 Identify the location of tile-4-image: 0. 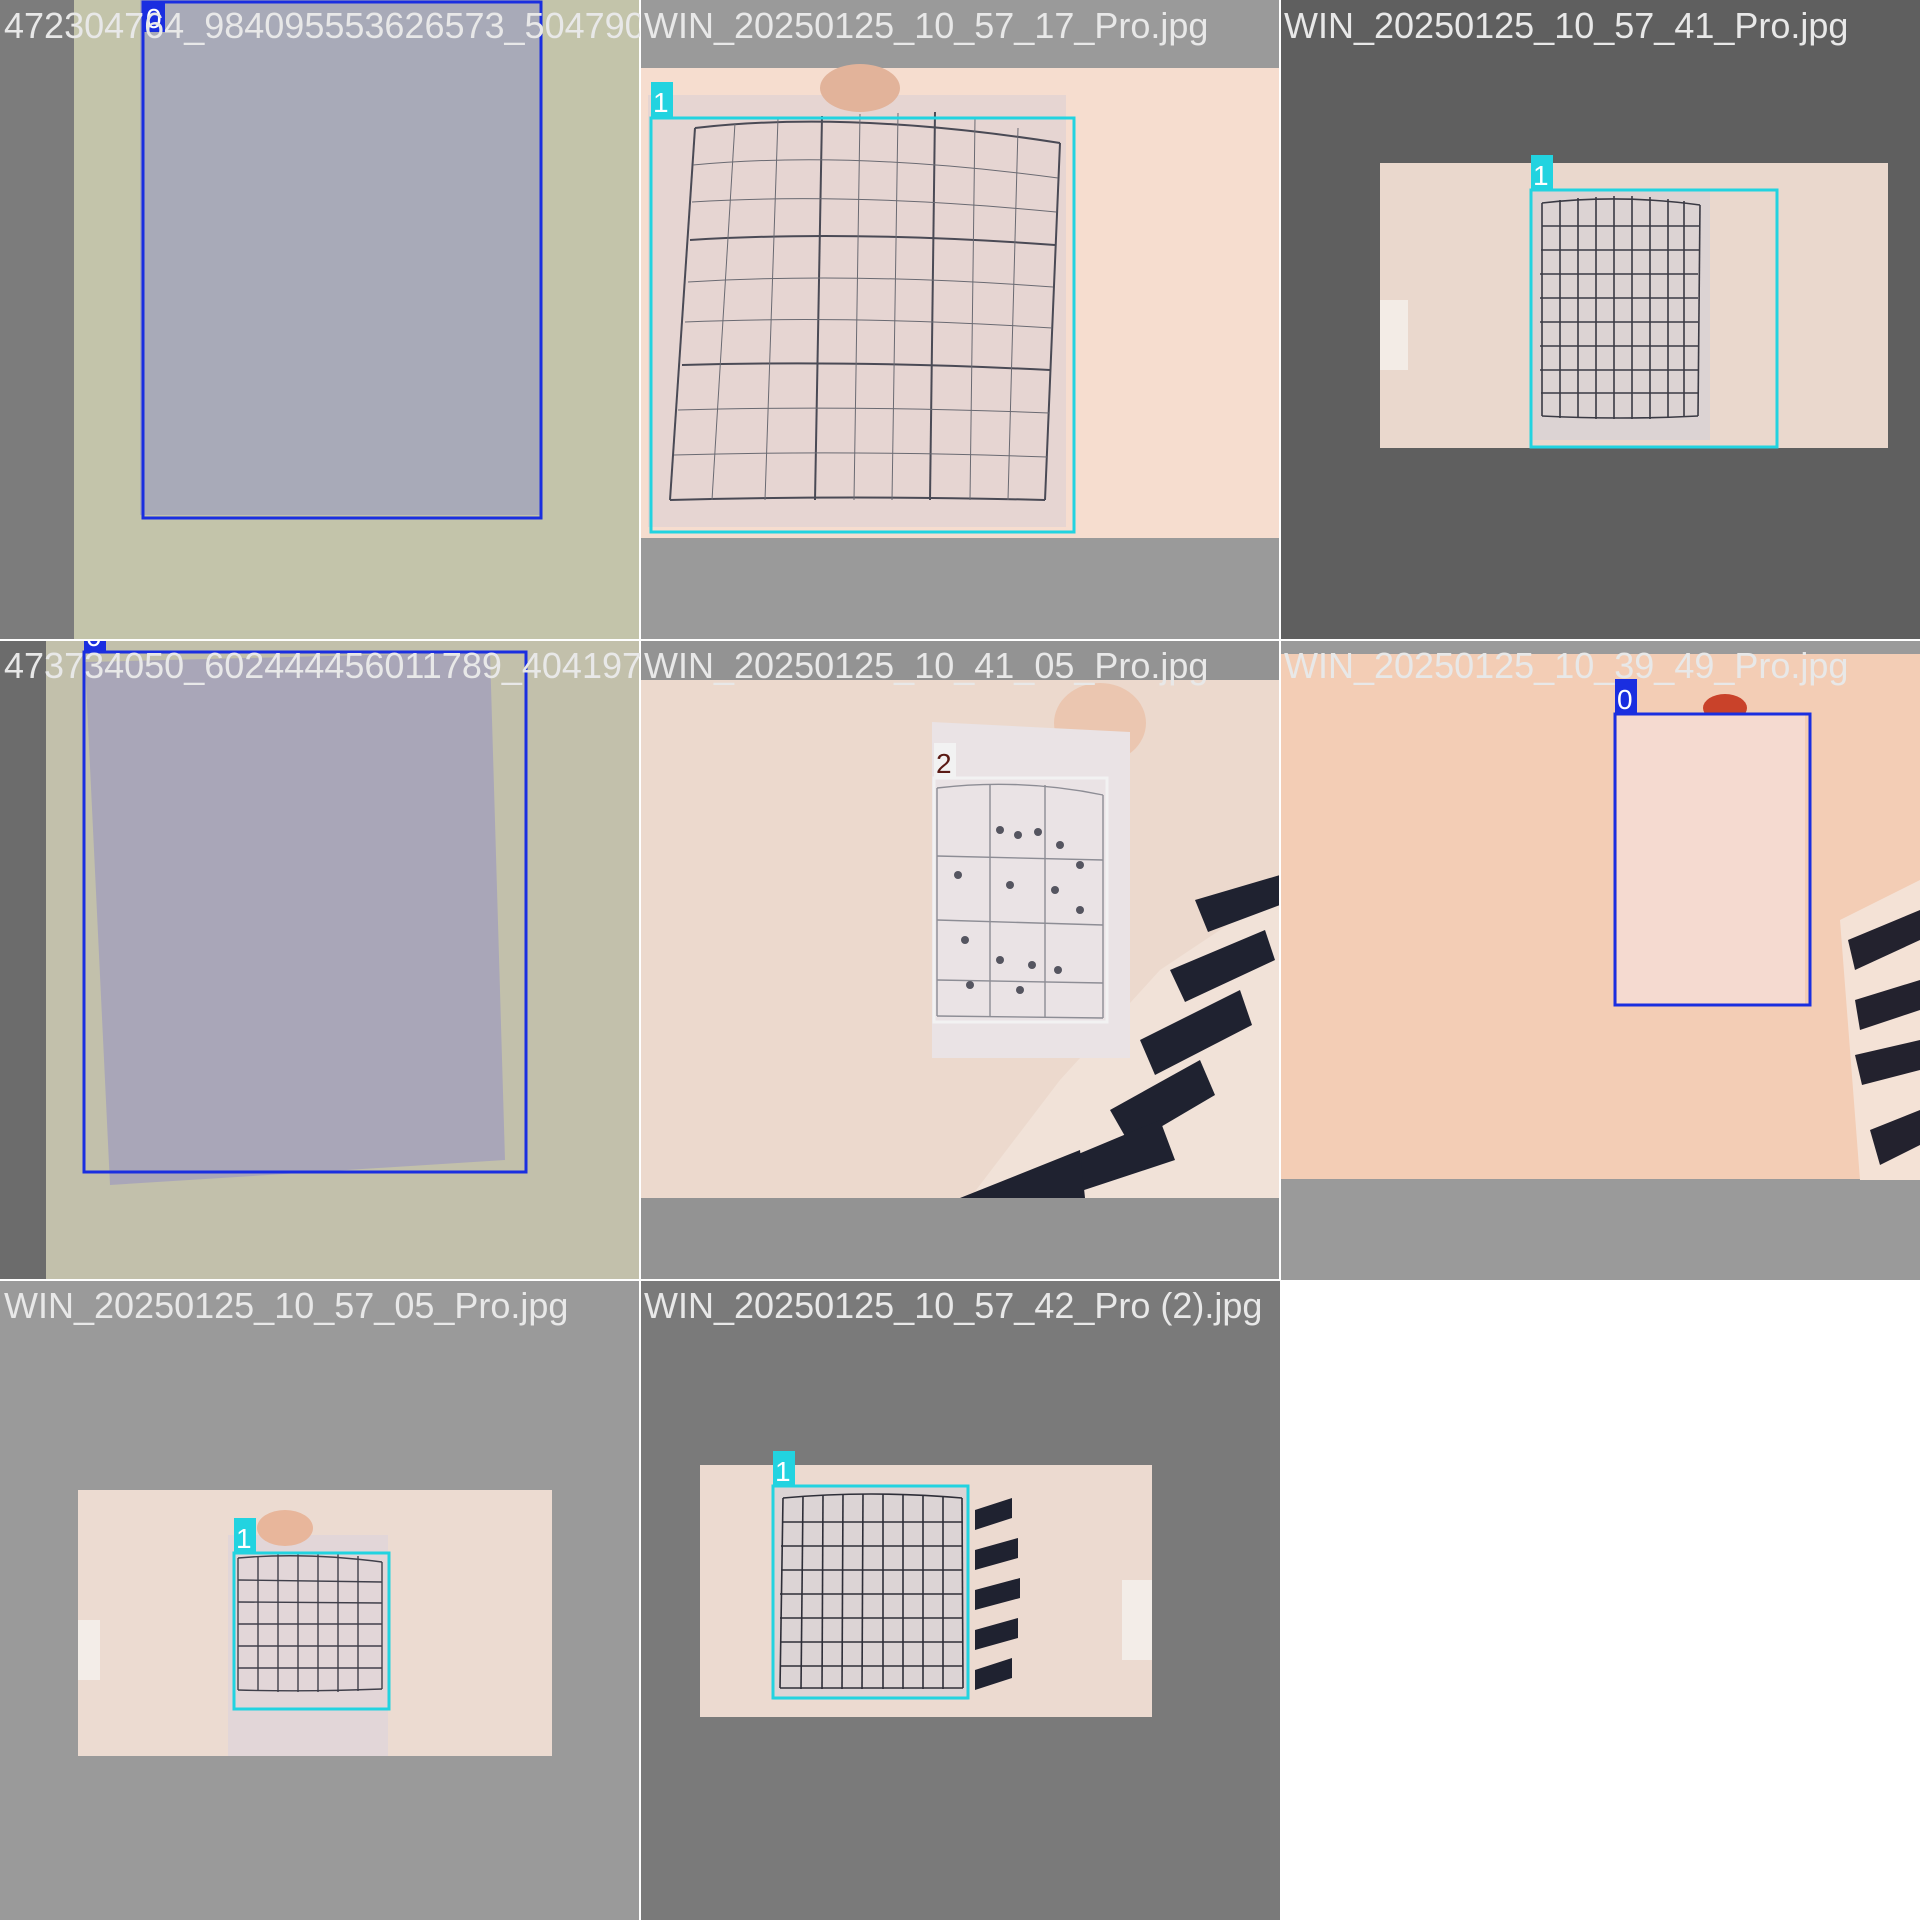
(320, 960).